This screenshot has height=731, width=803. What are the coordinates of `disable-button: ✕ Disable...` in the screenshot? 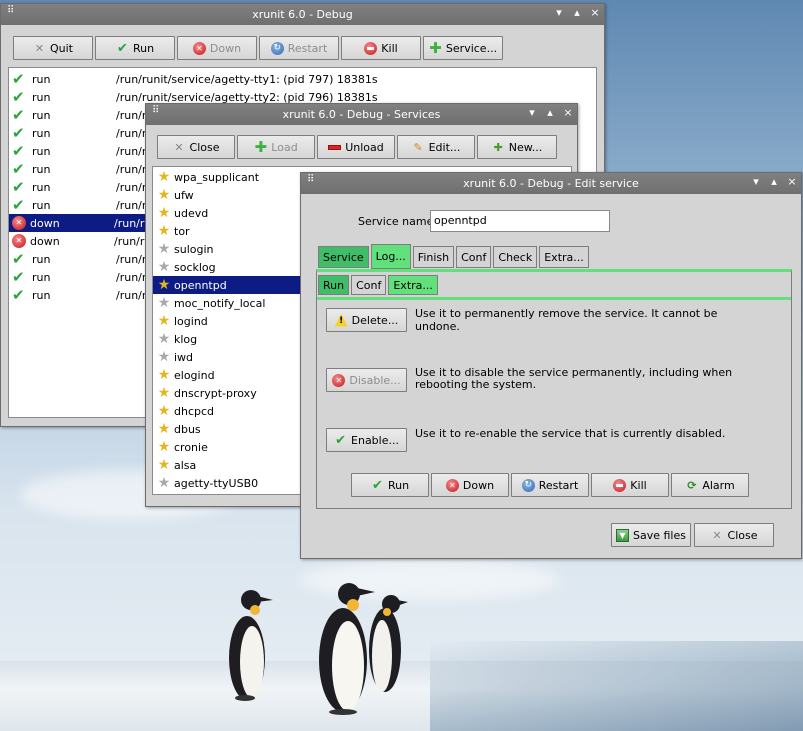 It's located at (366, 380).